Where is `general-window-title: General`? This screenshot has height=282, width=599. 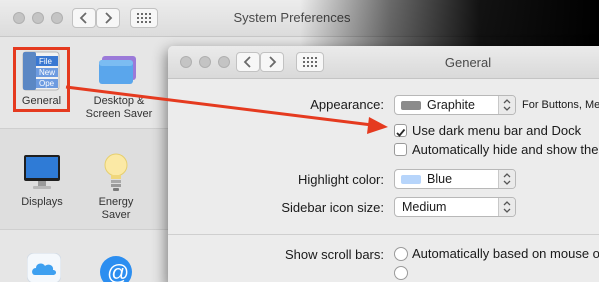
general-window-title: General is located at coordinates (468, 62).